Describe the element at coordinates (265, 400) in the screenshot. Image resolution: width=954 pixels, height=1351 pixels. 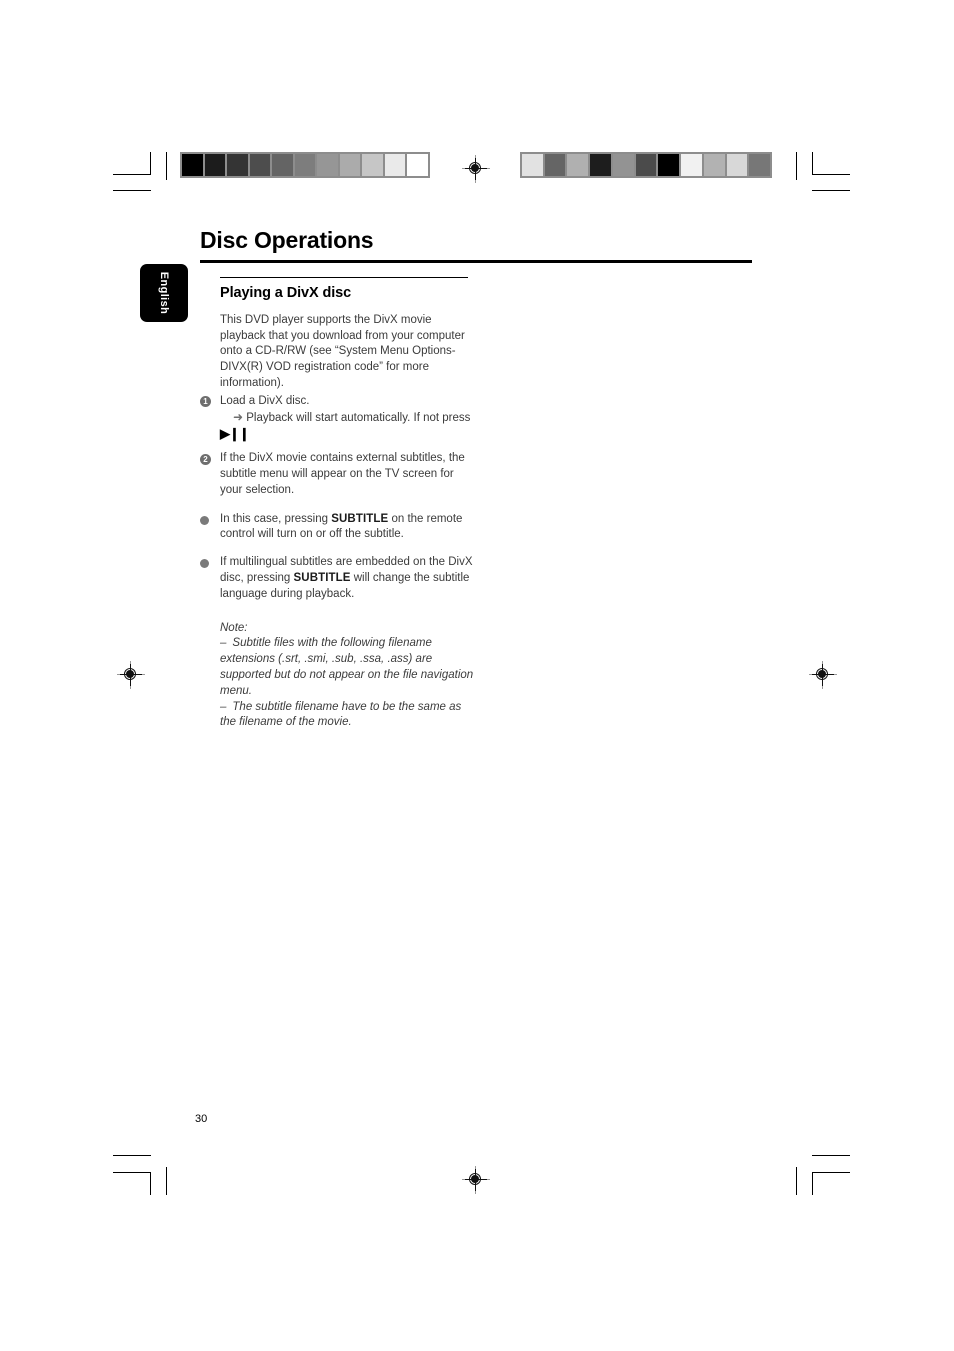
I see `step-label-1: Load a DivX disc.` at that location.